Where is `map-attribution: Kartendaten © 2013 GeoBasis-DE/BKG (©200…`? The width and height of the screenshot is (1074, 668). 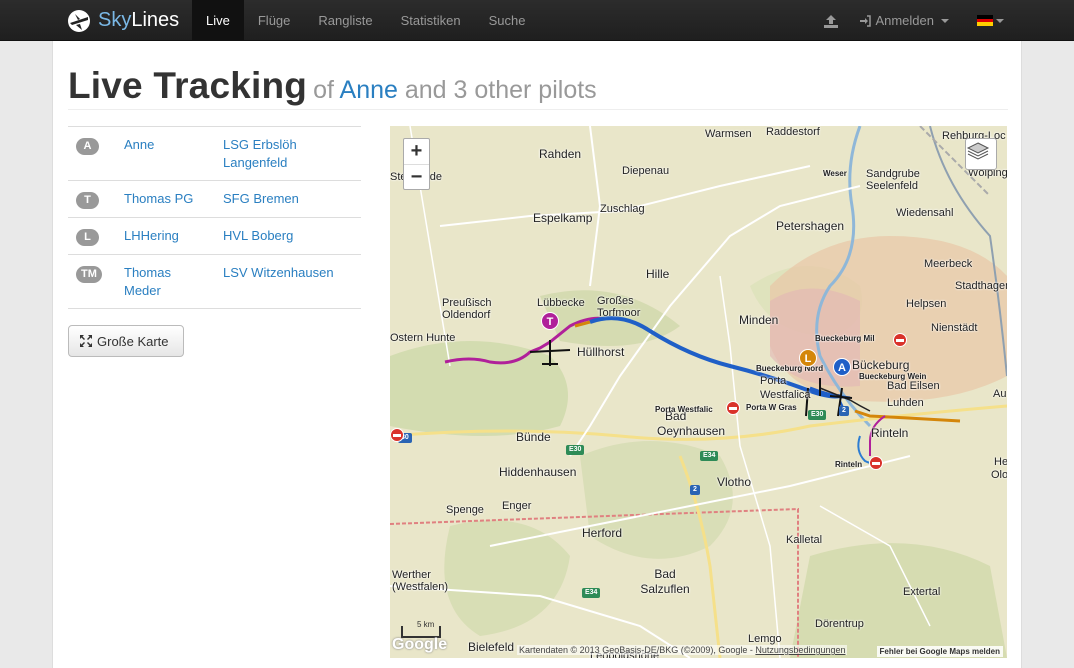
map-attribution: Kartendaten © 2013 GeoBasis-DE/BKG (©200… is located at coordinates (682, 650).